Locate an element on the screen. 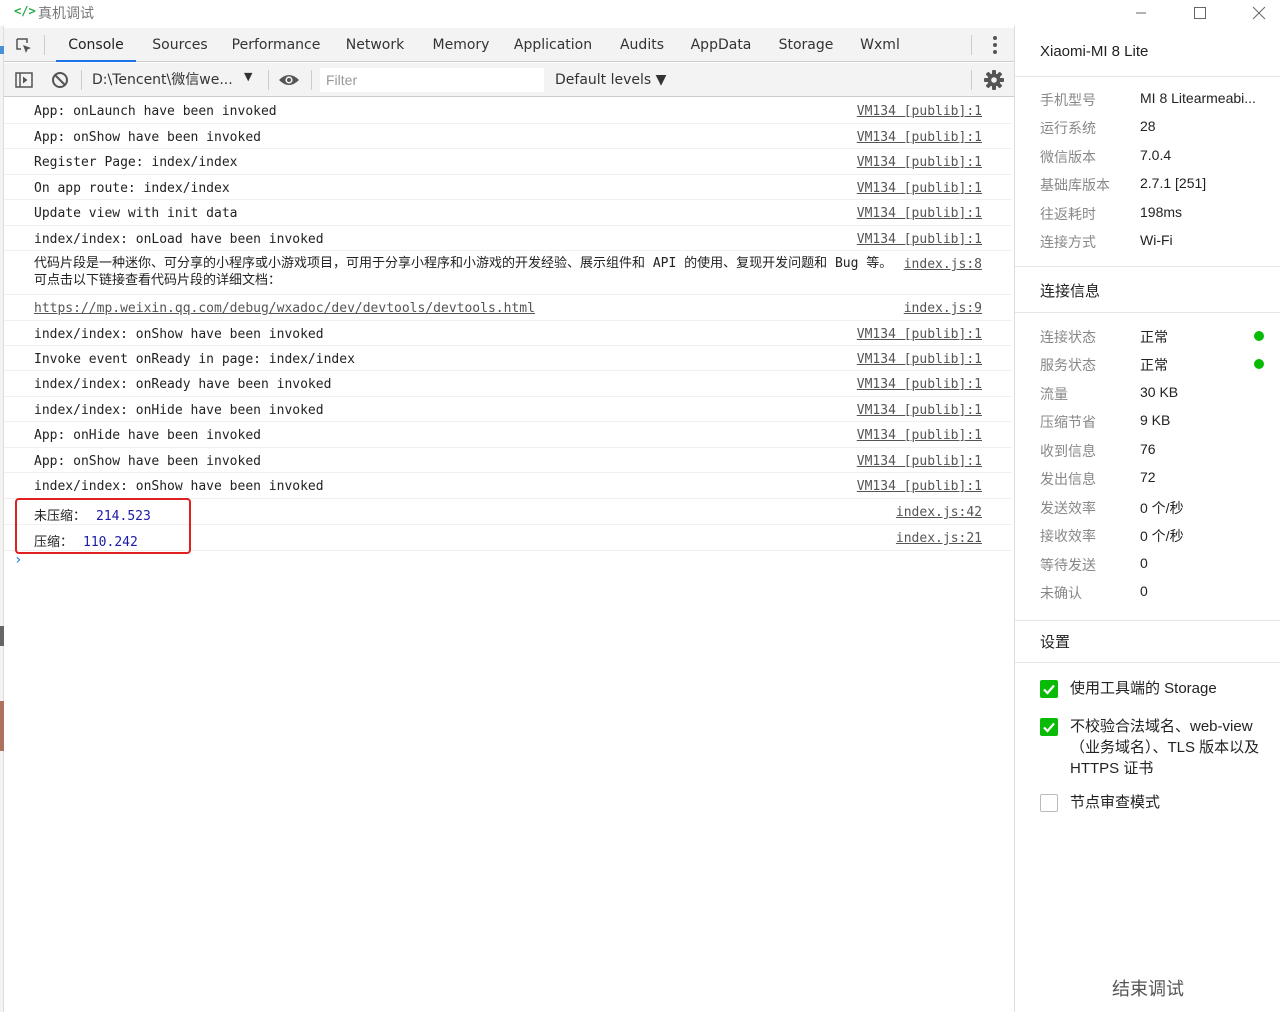  chevron-down-icon: ▼ is located at coordinates (248, 76).